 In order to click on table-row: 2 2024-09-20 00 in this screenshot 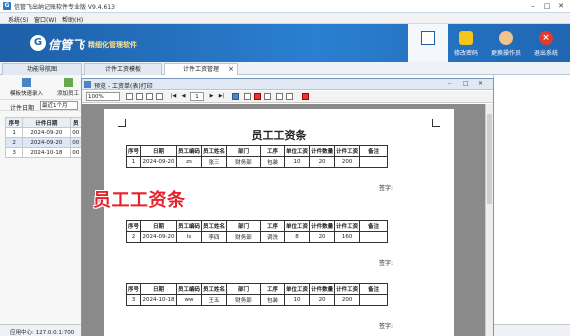, I will do `click(43, 142)`.